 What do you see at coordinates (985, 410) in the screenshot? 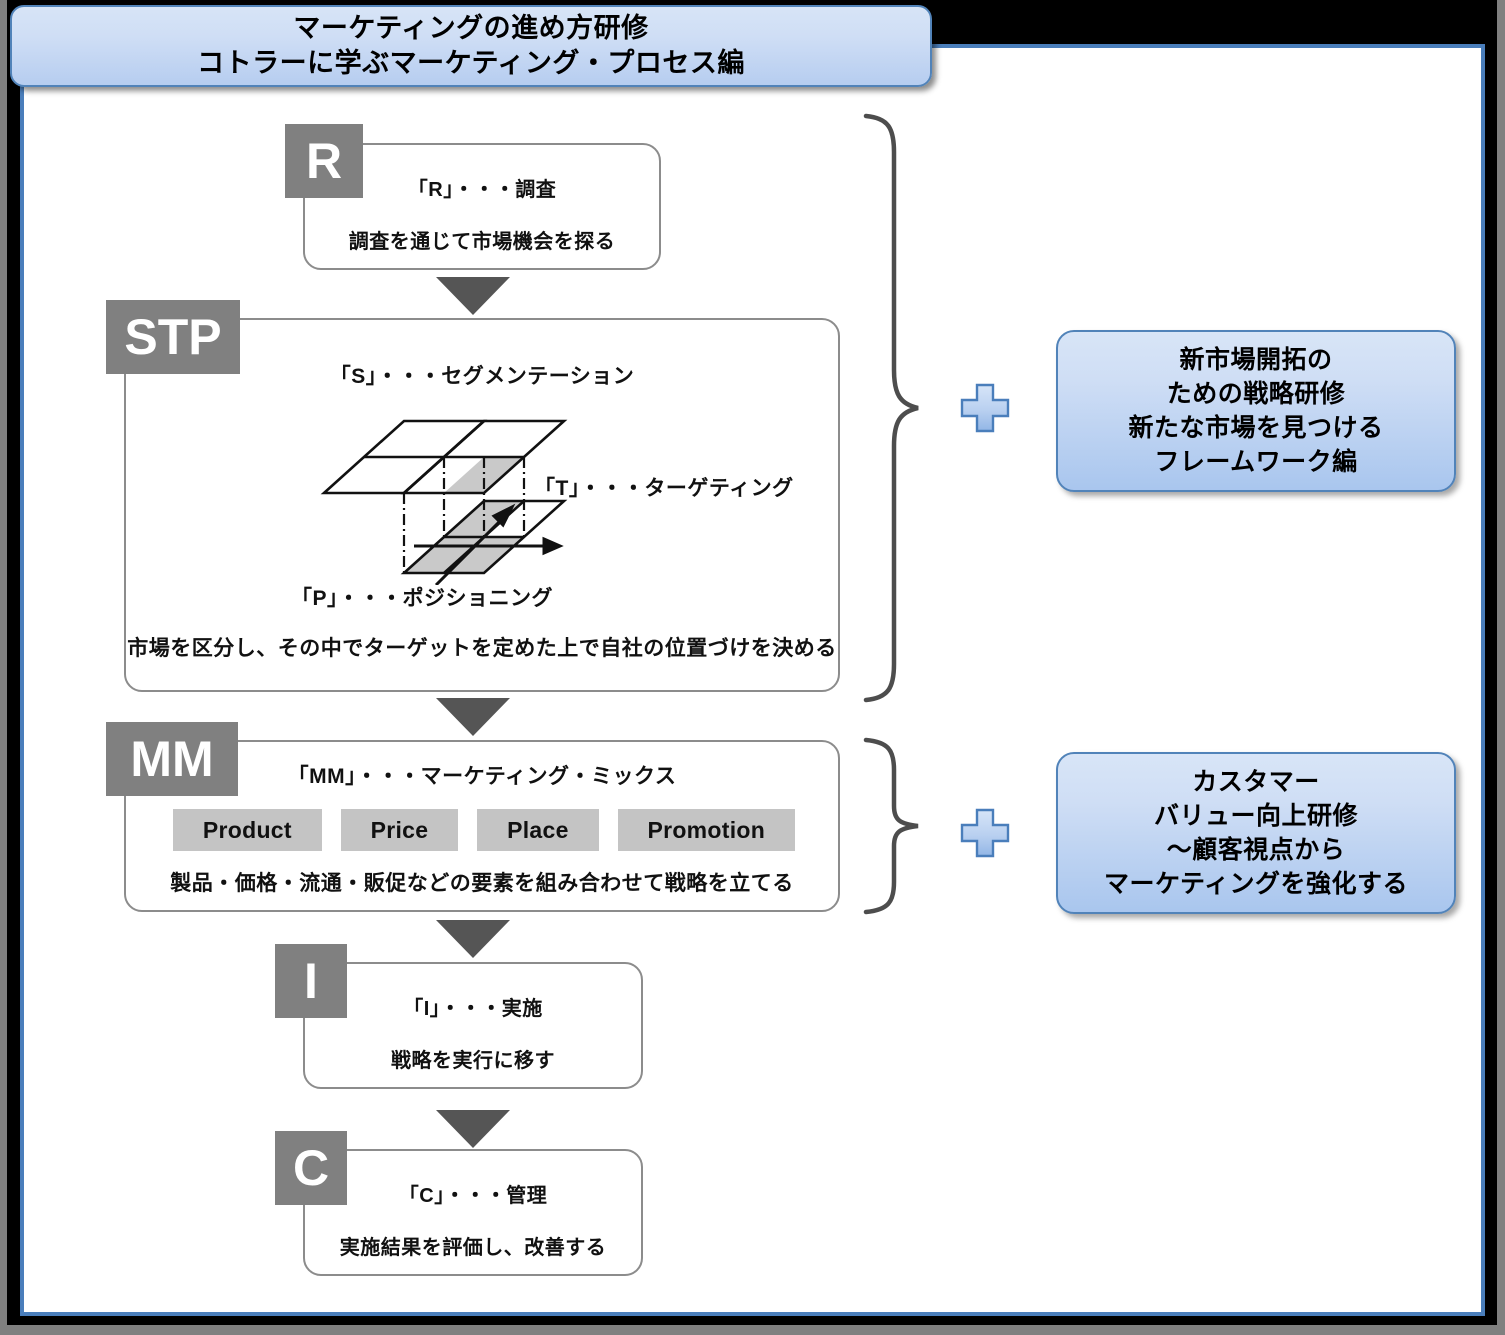
I see `plus-icon-upper` at bounding box center [985, 410].